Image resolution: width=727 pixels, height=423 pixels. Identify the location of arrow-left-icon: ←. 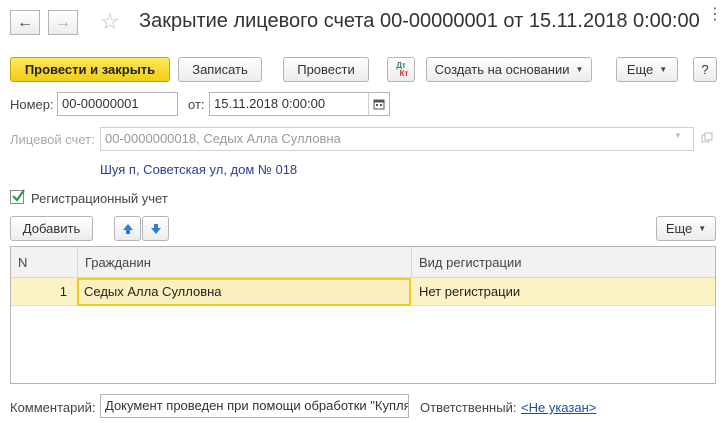
(25, 22).